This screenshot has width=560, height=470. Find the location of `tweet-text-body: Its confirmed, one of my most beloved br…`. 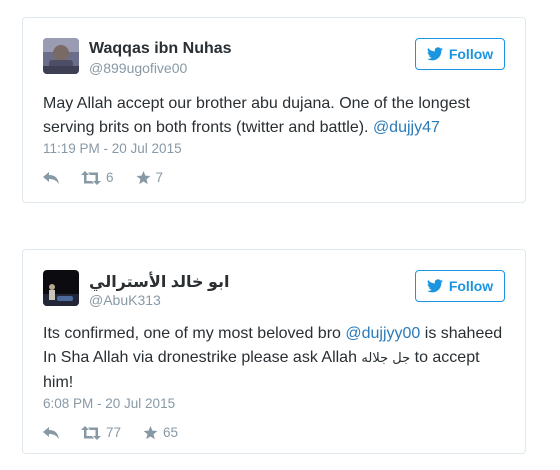

tweet-text-body: Its confirmed, one of my most beloved br… is located at coordinates (194, 333).